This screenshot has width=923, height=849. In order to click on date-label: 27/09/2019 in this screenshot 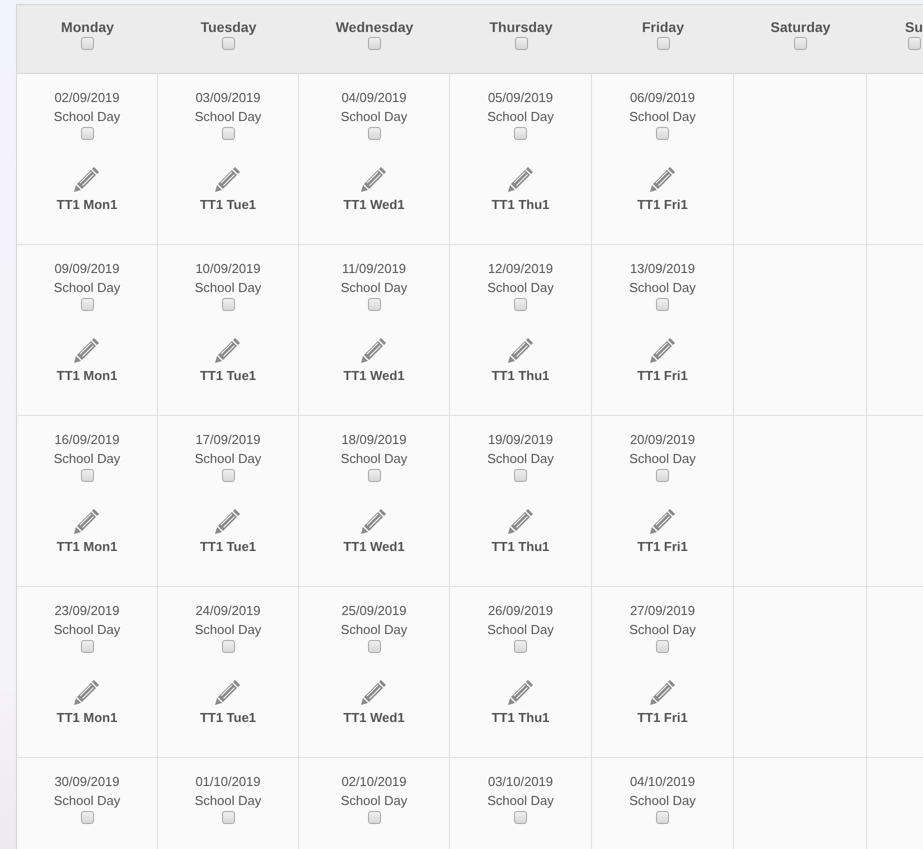, I will do `click(663, 611)`.